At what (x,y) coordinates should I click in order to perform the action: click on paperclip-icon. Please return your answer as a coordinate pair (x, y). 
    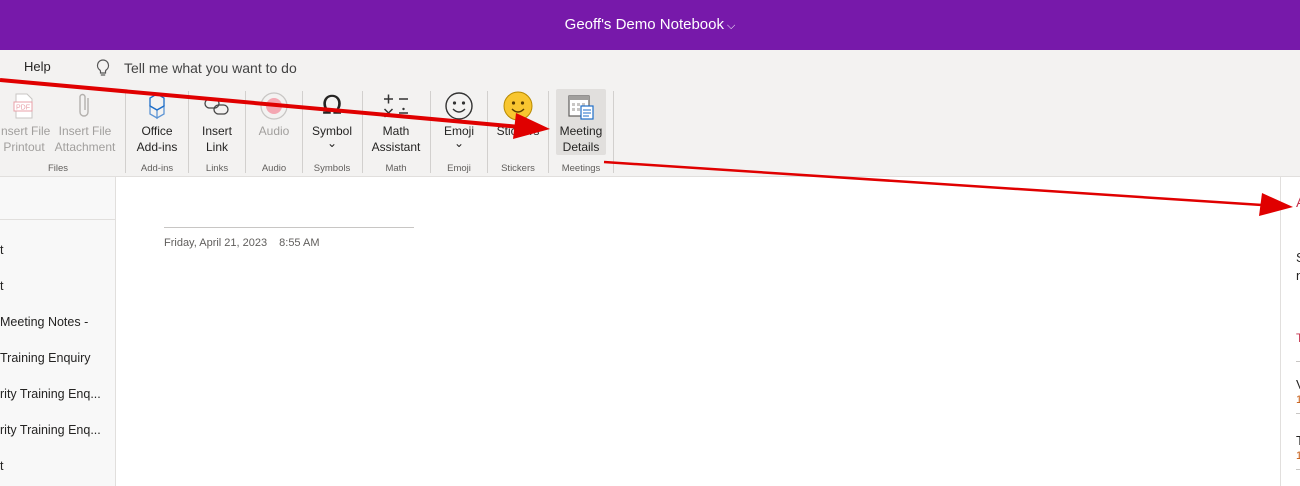
    Looking at the image, I should click on (84, 105).